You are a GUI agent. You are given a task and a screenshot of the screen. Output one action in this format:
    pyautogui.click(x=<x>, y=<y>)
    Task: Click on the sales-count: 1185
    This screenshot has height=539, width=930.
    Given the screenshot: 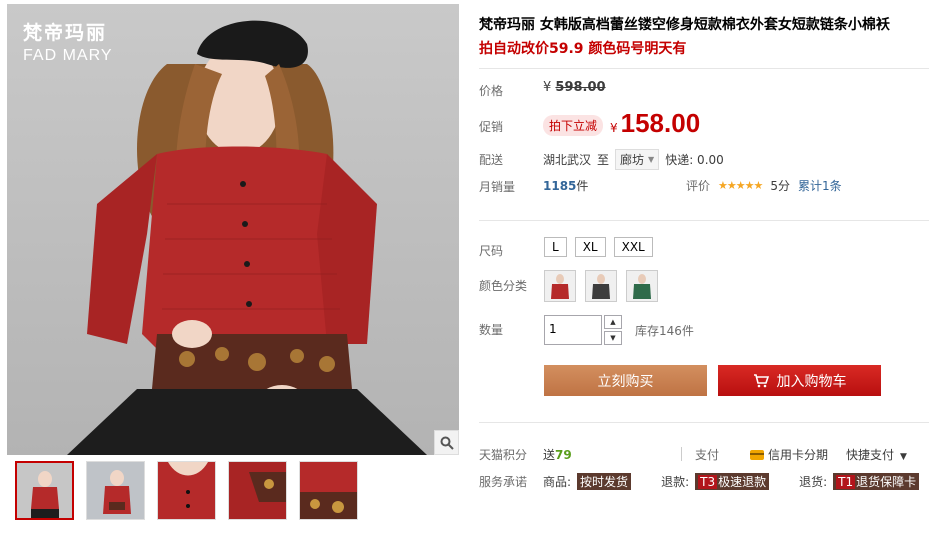 What is the action you would take?
    pyautogui.click(x=560, y=186)
    